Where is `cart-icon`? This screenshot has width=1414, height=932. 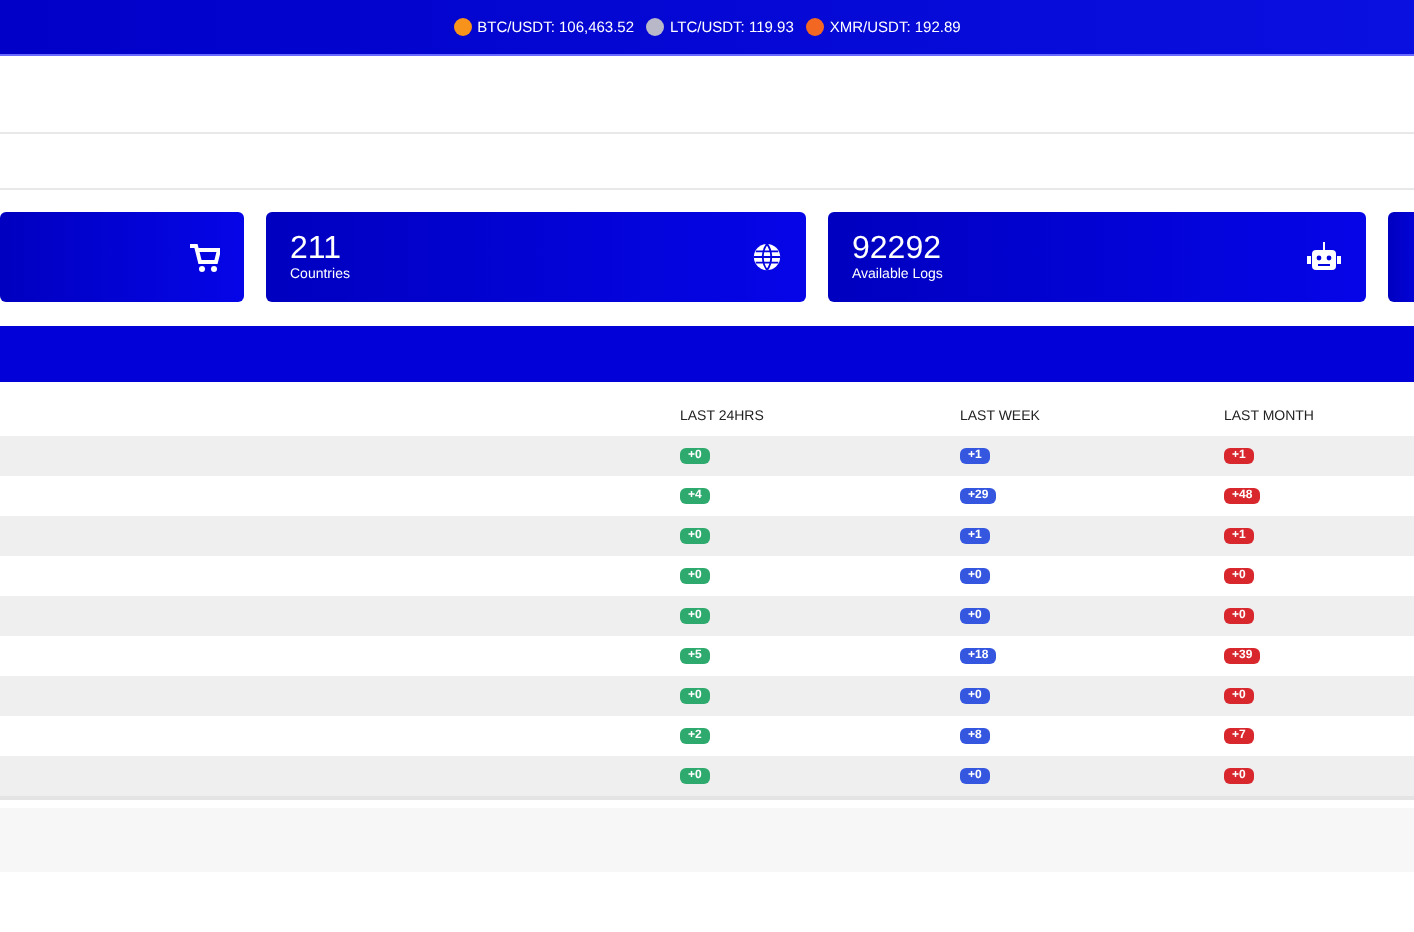 cart-icon is located at coordinates (204, 257).